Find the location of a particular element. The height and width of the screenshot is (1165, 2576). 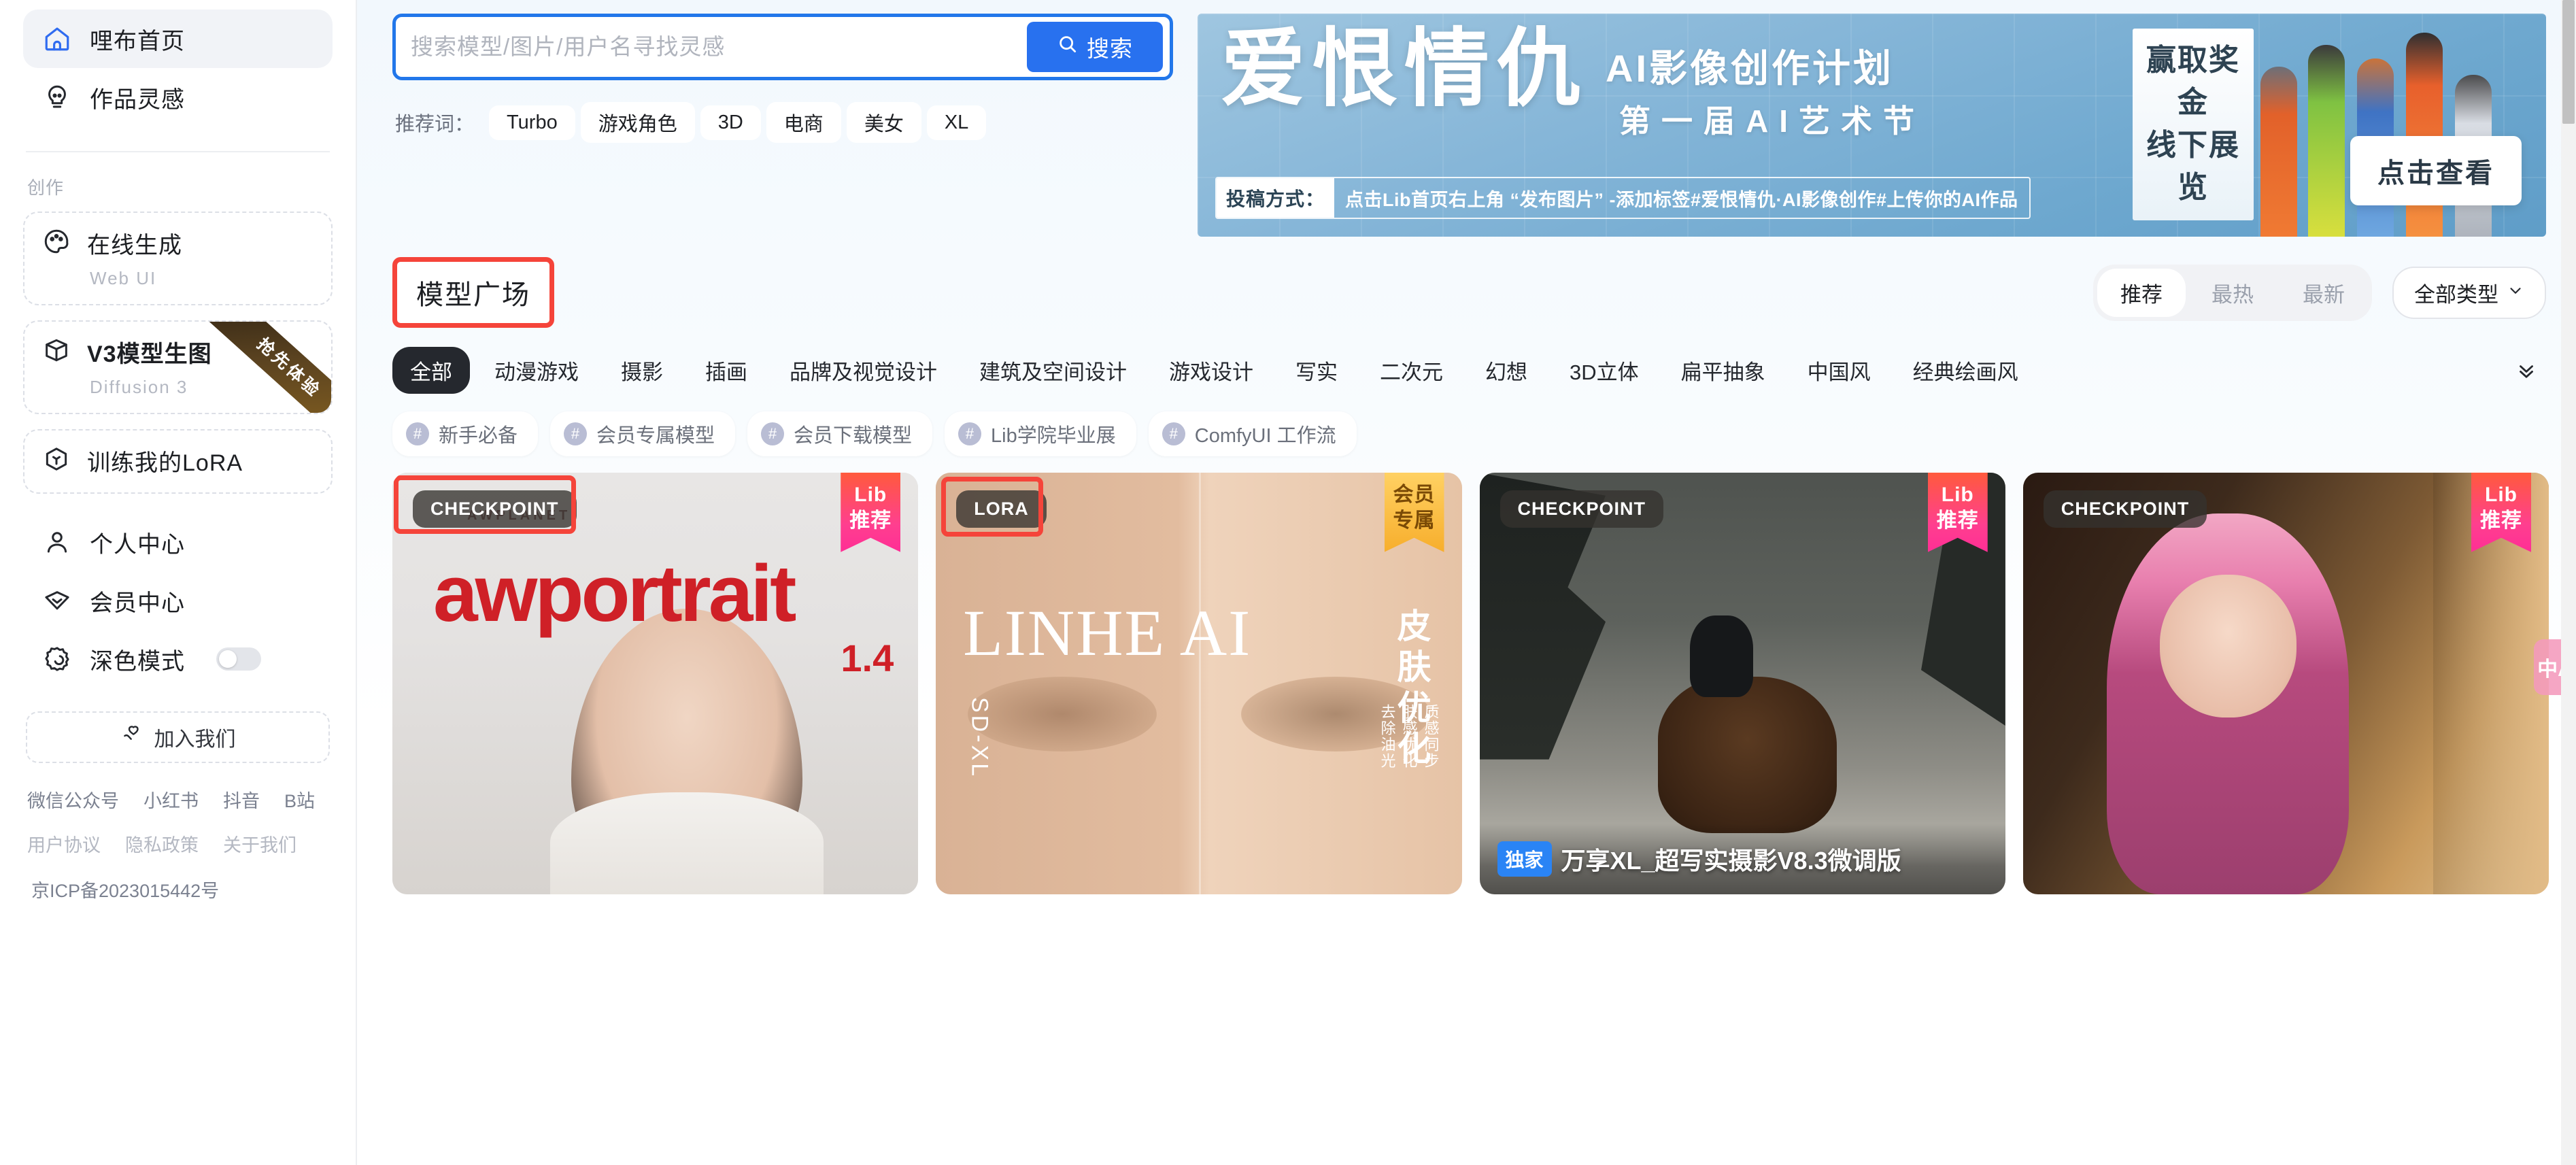

category-flat-abstract: 扁平抽象 is located at coordinates (1723, 370).